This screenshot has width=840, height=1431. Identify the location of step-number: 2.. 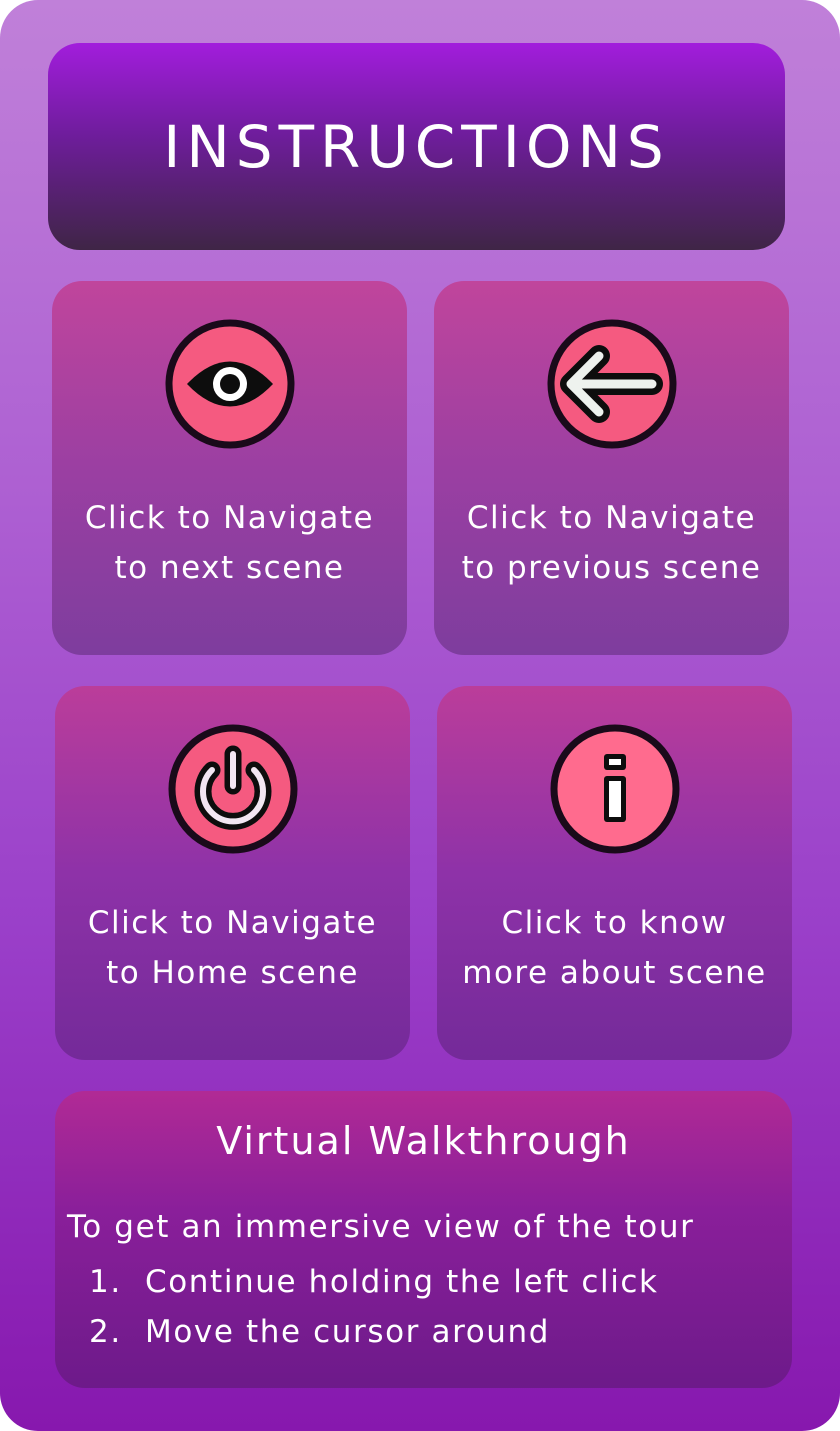
(105, 1332).